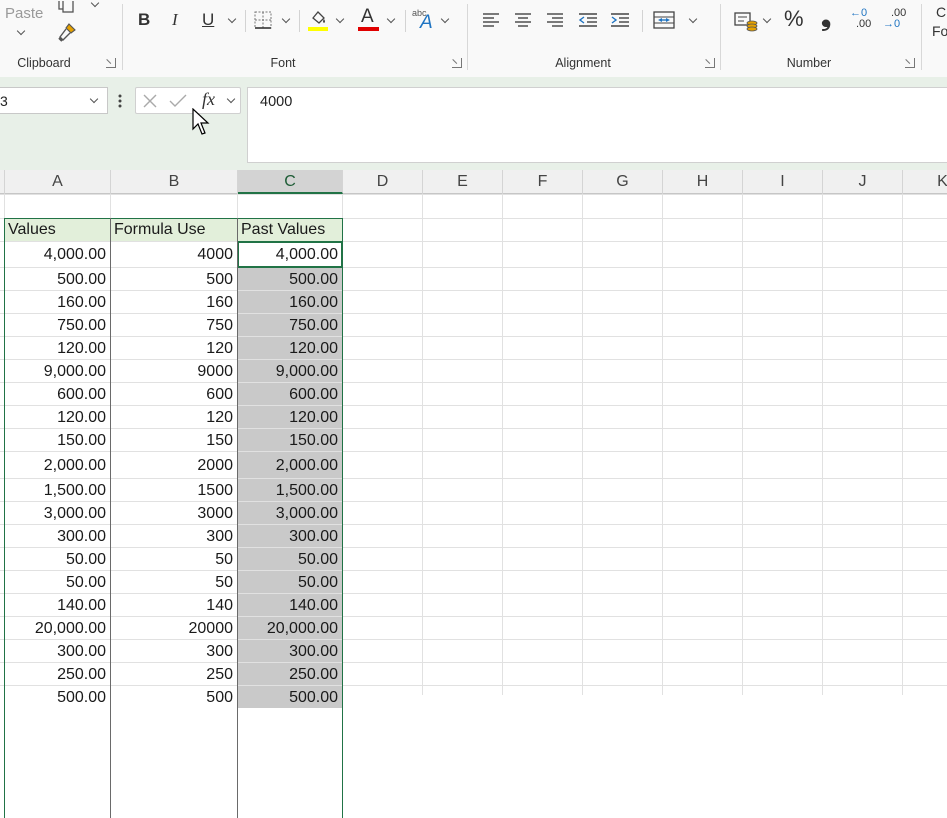 This screenshot has height=818, width=947. I want to click on borders-icon, so click(263, 20).